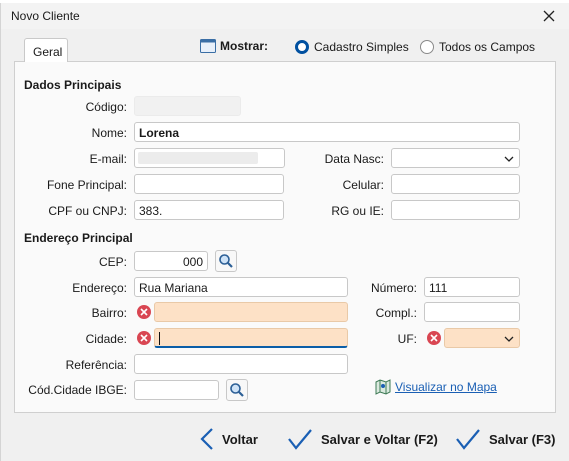  What do you see at coordinates (73, 85) in the screenshot?
I see `section-dados-principais: Dados Principais` at bounding box center [73, 85].